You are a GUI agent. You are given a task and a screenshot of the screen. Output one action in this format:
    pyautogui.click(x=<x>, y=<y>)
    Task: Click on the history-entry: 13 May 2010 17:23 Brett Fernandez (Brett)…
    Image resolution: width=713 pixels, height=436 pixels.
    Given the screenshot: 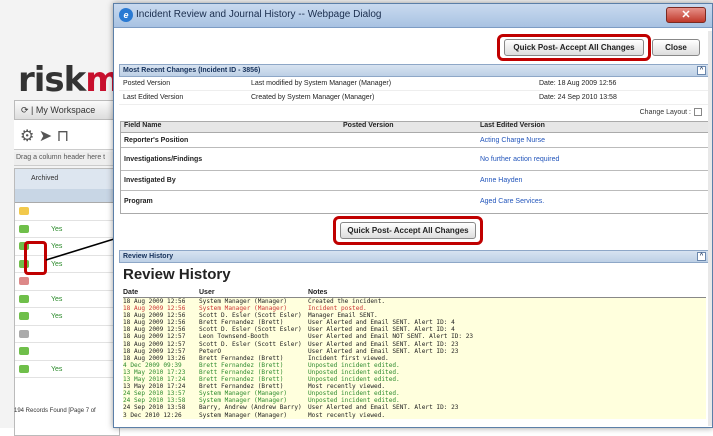 What is the action you would take?
    pyautogui.click(x=414, y=372)
    